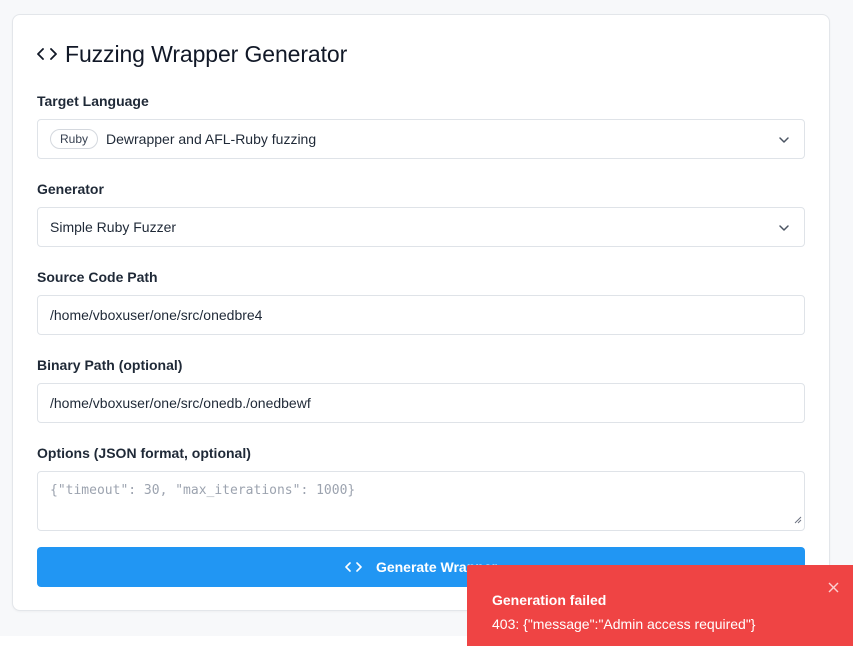  What do you see at coordinates (421, 403) in the screenshot?
I see `binary-path-input: /home/vboxuser/one/src/onedb./onedbewf` at bounding box center [421, 403].